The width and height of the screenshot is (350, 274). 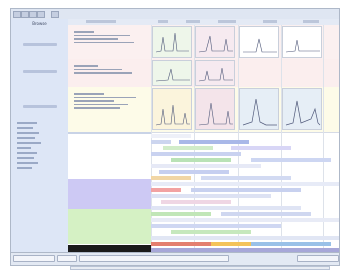 What do you see at coordinates (33, 14) in the screenshot?
I see `refresh-icon` at bounding box center [33, 14].